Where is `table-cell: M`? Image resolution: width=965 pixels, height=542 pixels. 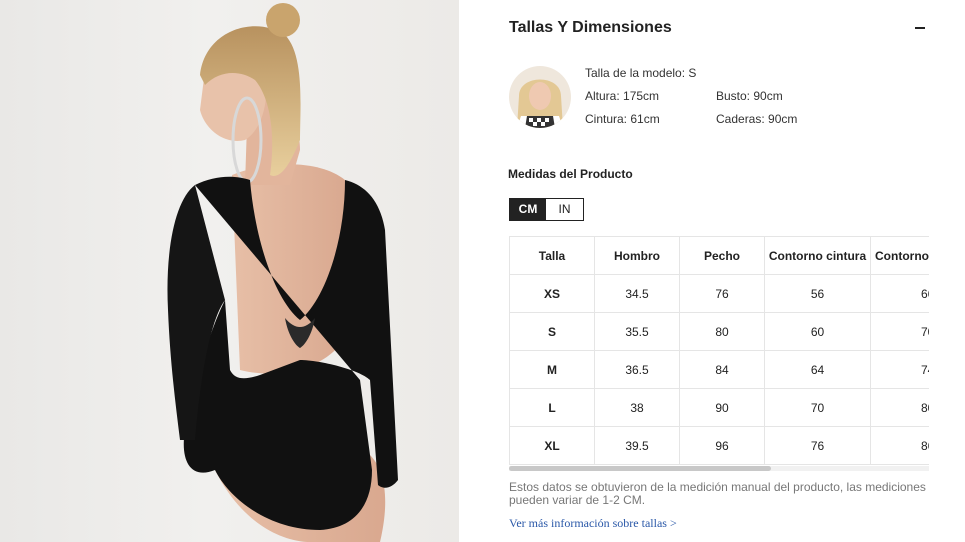 table-cell: M is located at coordinates (552, 369).